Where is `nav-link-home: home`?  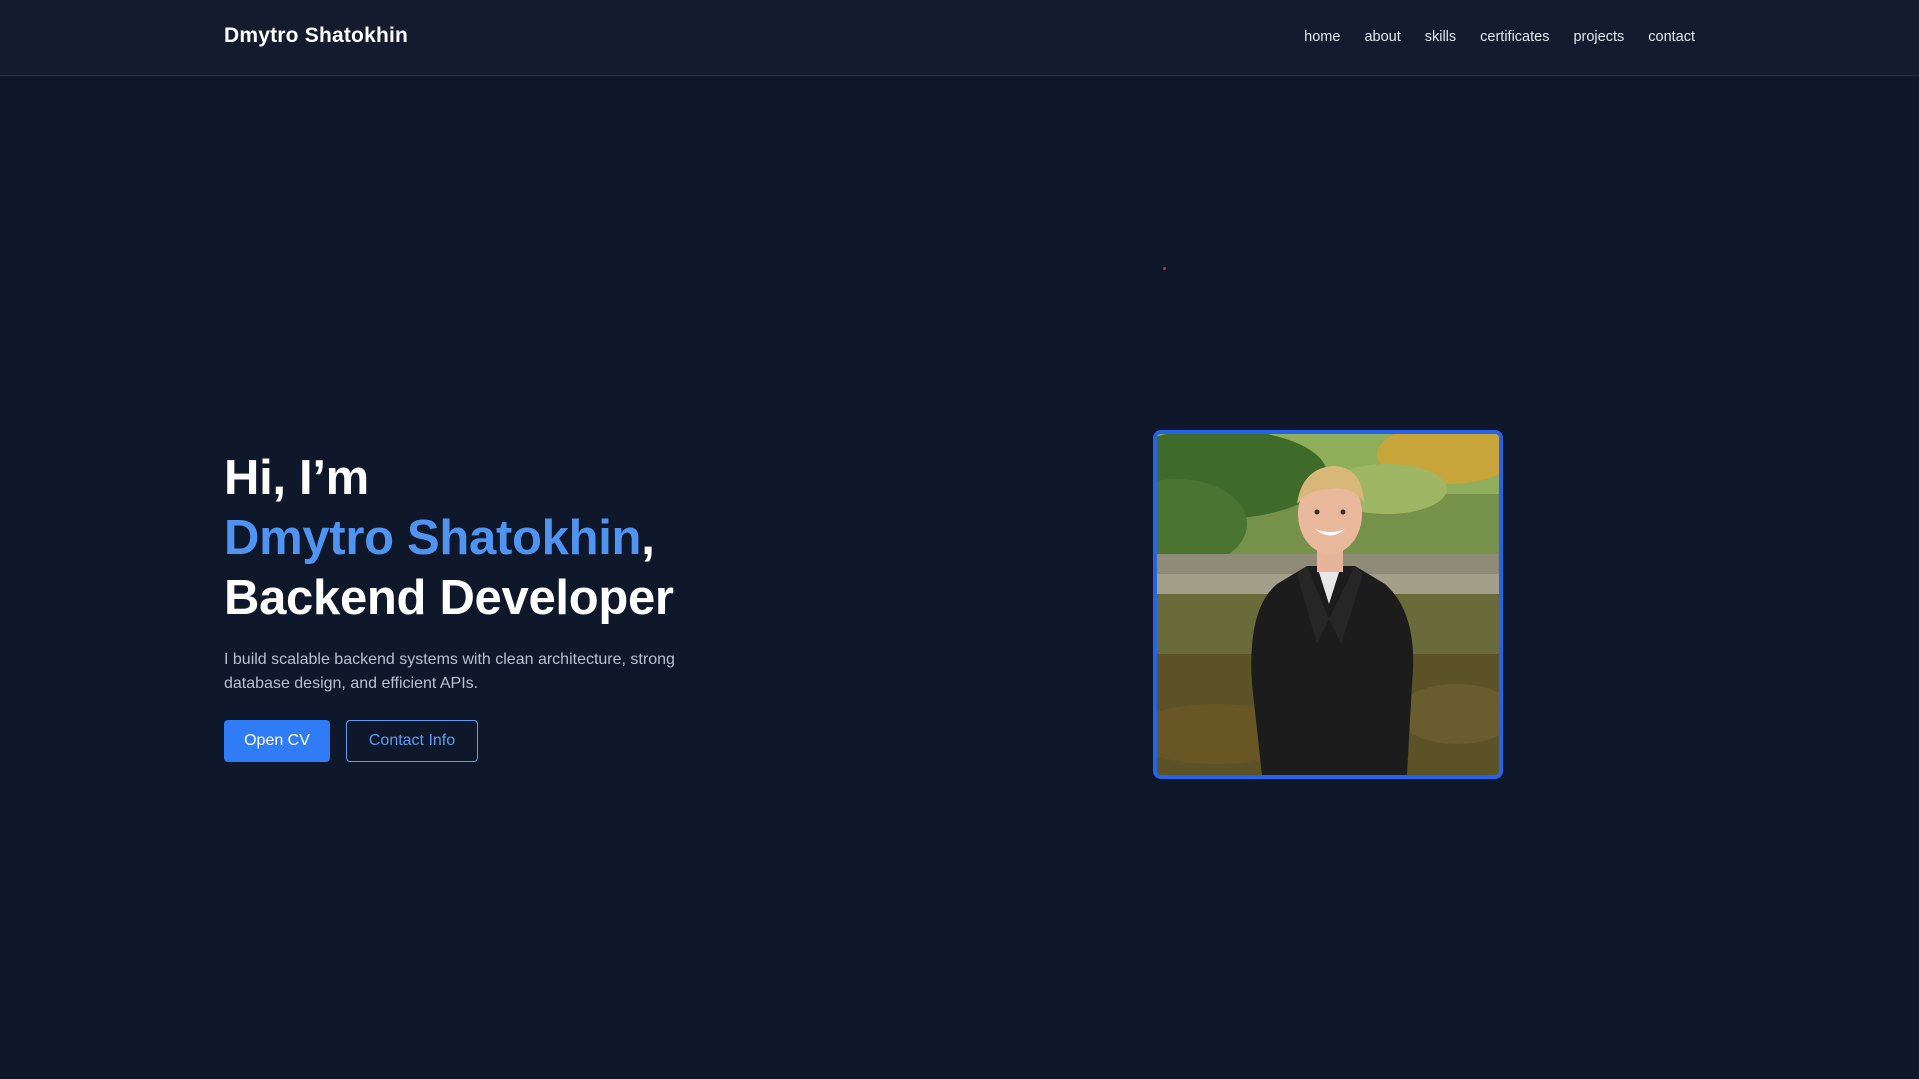
nav-link-home: home is located at coordinates (1322, 37).